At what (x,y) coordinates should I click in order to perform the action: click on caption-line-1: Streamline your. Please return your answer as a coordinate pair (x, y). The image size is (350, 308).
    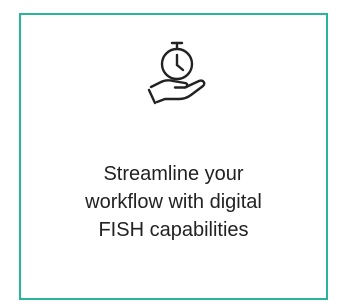
    Looking at the image, I should click on (173, 174).